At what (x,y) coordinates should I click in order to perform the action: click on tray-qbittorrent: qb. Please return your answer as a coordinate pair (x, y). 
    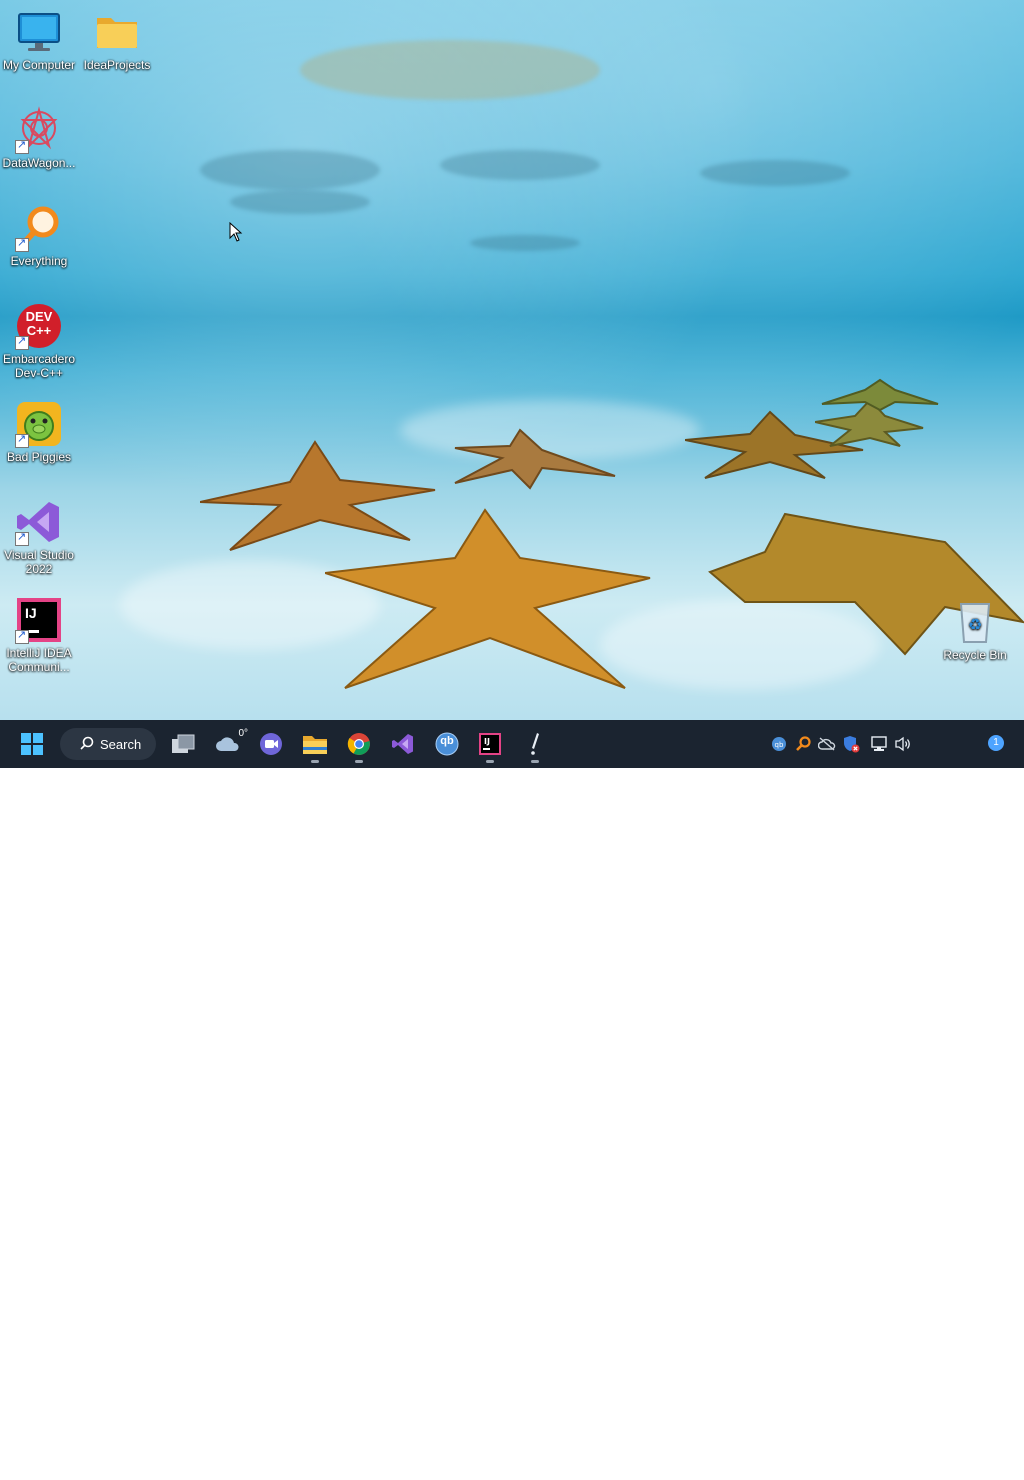
    Looking at the image, I should click on (779, 744).